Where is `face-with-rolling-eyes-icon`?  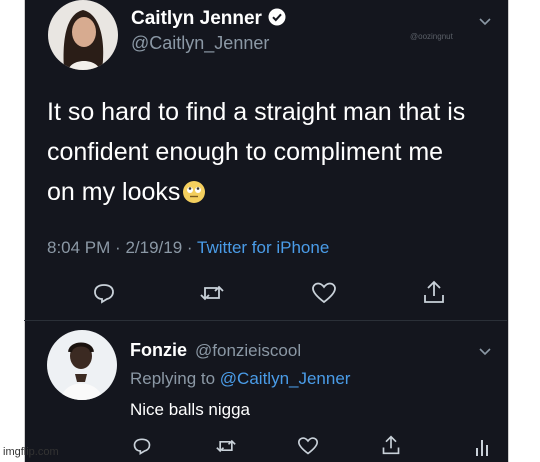
face-with-rolling-eyes-icon is located at coordinates (194, 196).